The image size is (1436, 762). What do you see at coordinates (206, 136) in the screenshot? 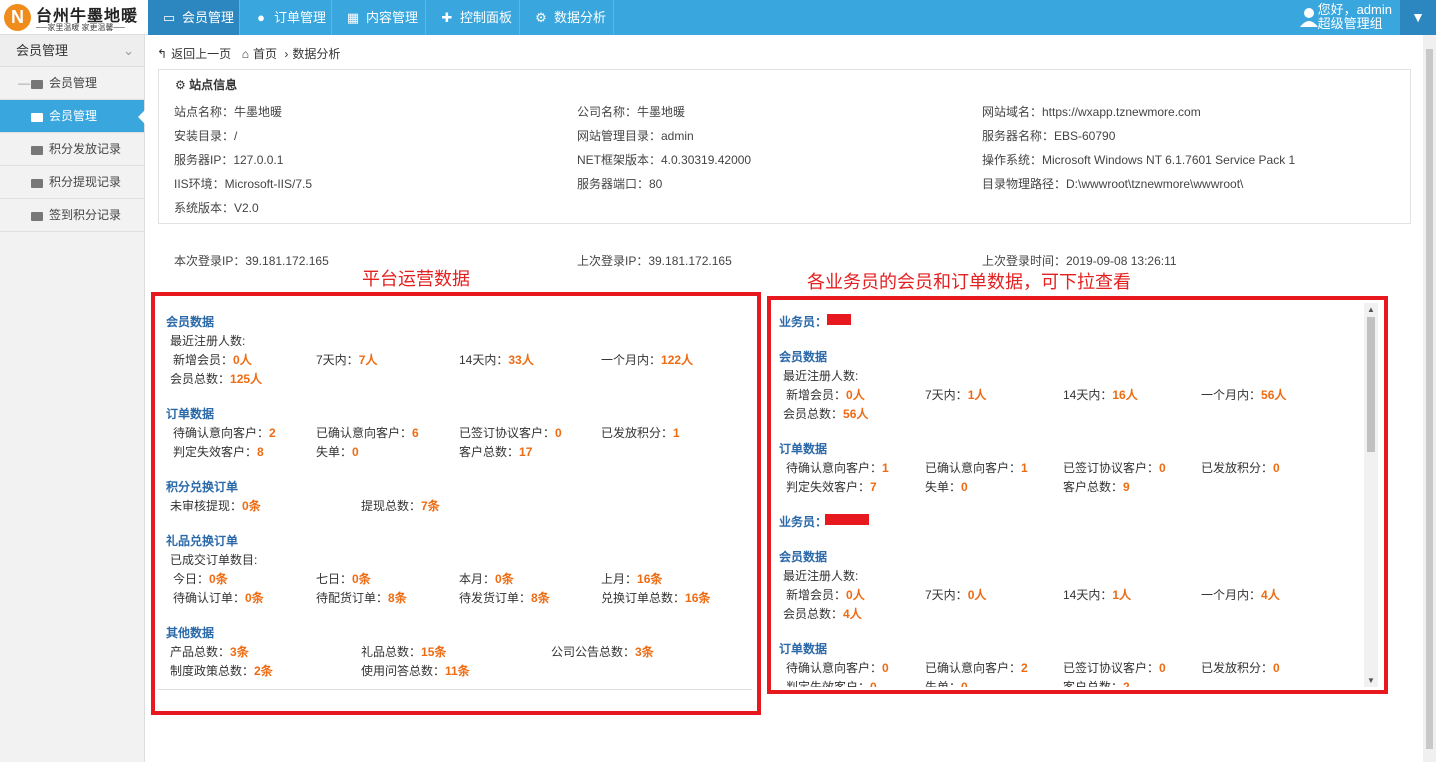
I see `install-dir: 安装目录：/` at bounding box center [206, 136].